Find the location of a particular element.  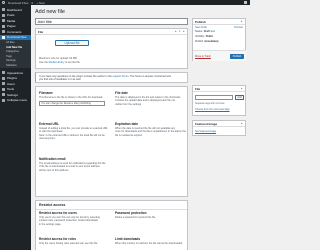

sidebar-item-label: Posts is located at coordinates (11, 15).